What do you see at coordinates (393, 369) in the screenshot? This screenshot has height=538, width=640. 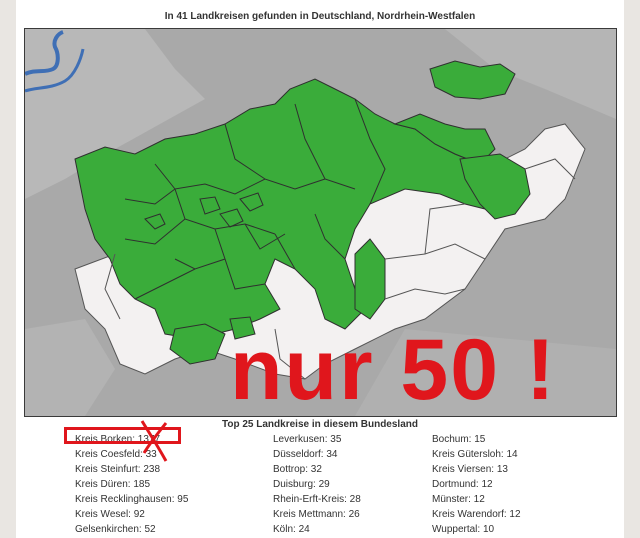 I see `overlay-annotation: nur 50 !` at bounding box center [393, 369].